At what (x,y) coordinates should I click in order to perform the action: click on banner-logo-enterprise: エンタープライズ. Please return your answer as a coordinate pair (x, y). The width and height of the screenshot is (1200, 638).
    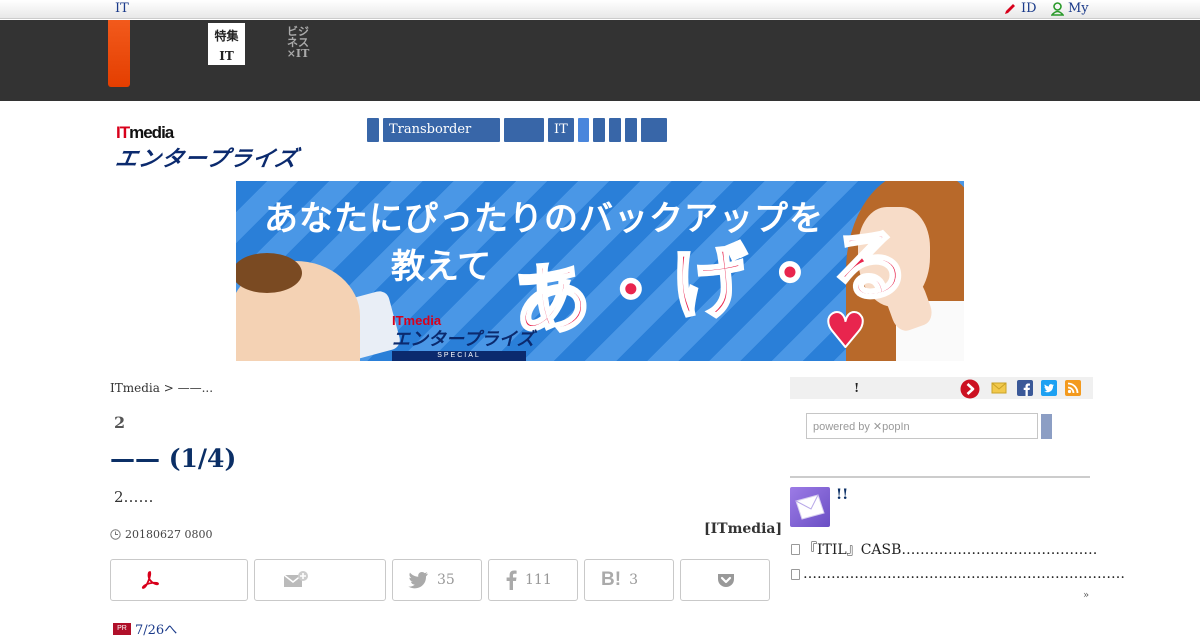
    Looking at the image, I should click on (463, 339).